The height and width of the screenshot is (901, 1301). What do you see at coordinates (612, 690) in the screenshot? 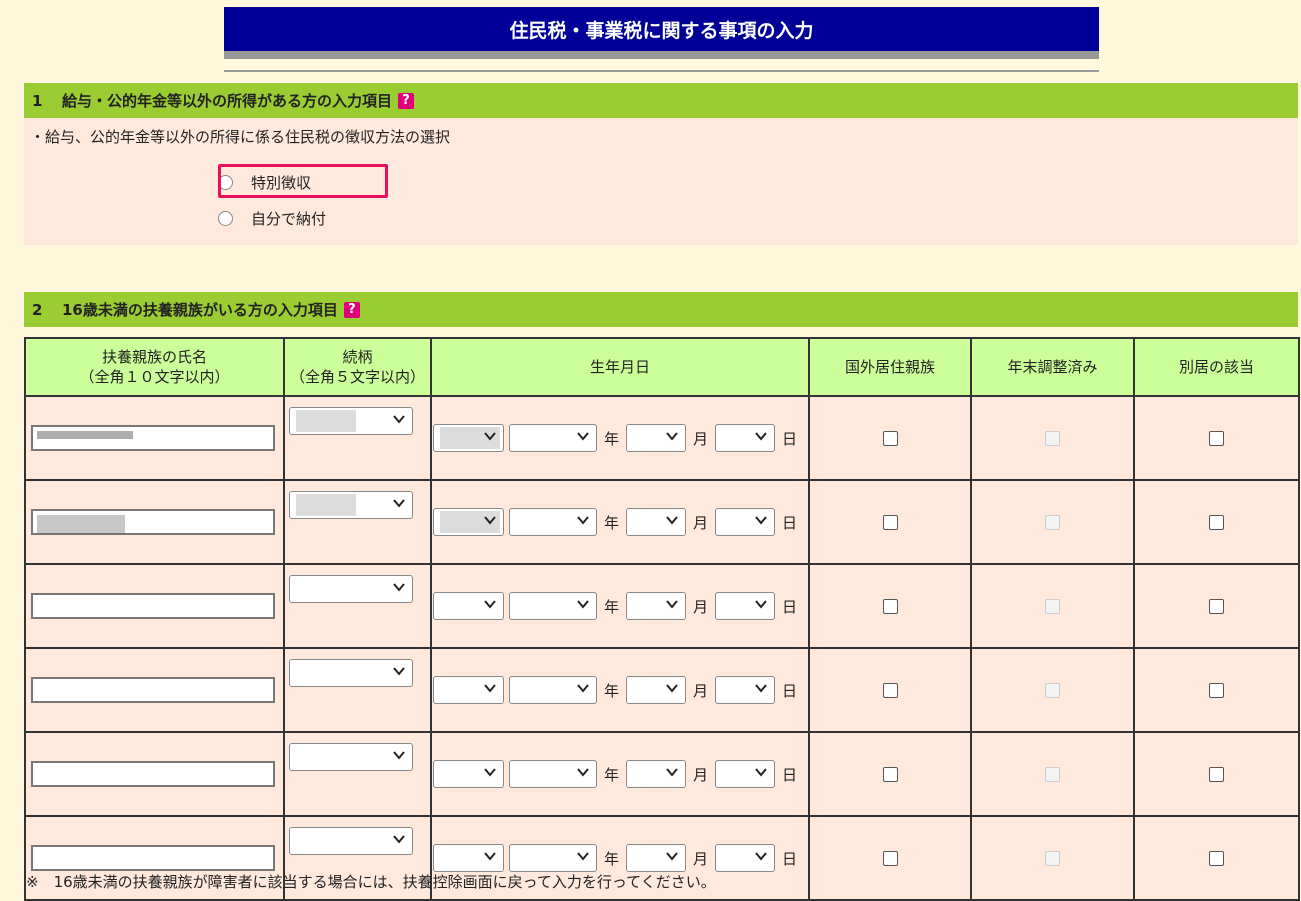
I see `year-label: 年` at bounding box center [612, 690].